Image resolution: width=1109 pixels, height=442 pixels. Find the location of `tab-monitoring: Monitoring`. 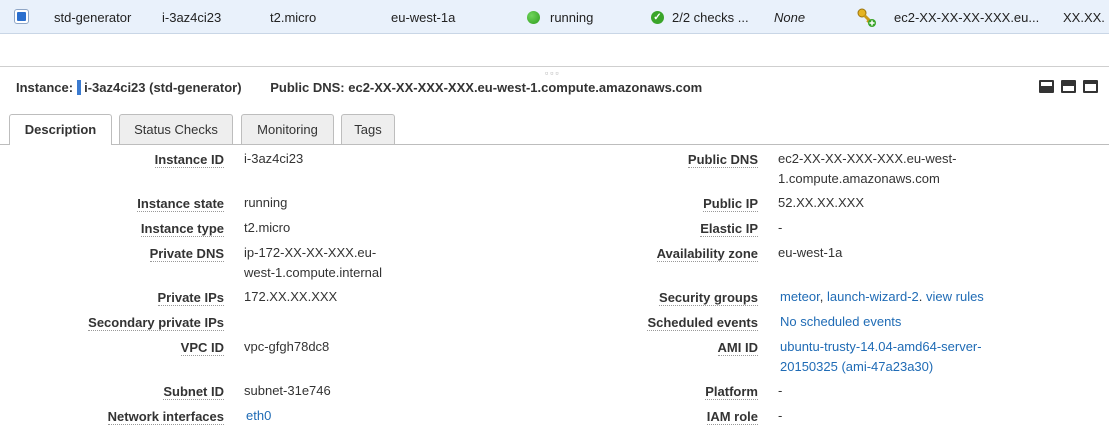

tab-monitoring: Monitoring is located at coordinates (287, 129).